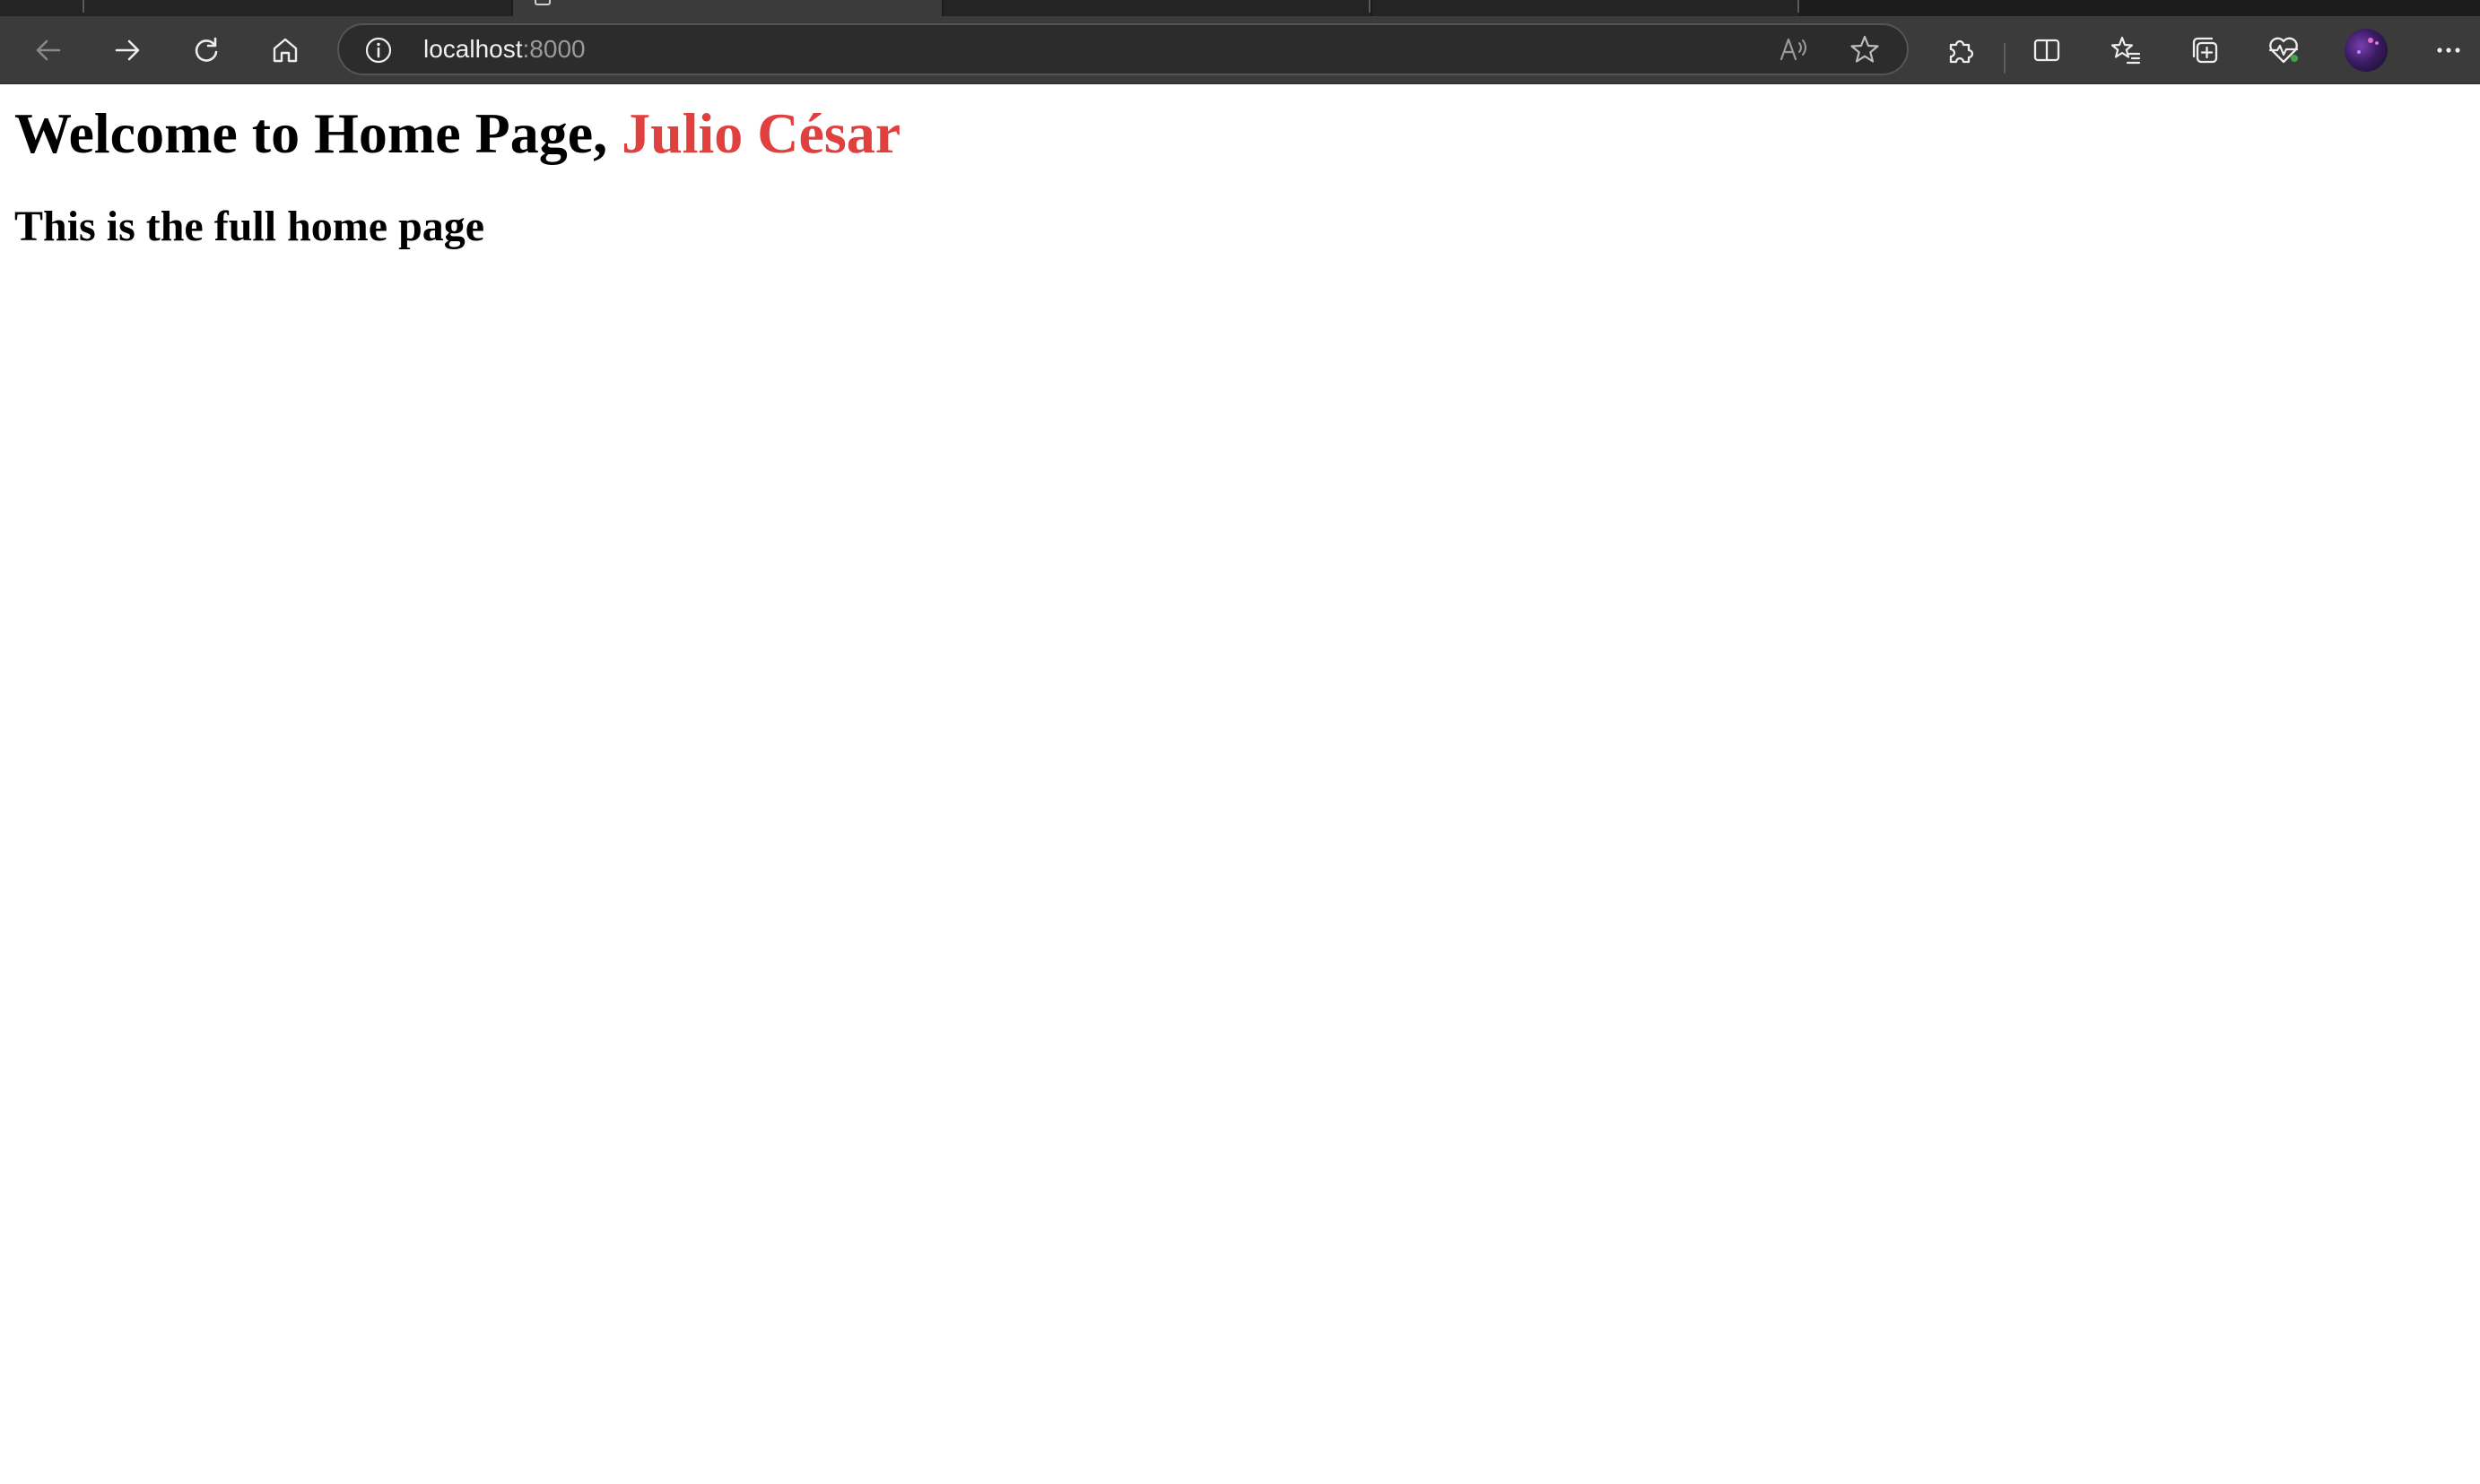 The width and height of the screenshot is (2480, 1484). I want to click on back-arrow-icon, so click(48, 50).